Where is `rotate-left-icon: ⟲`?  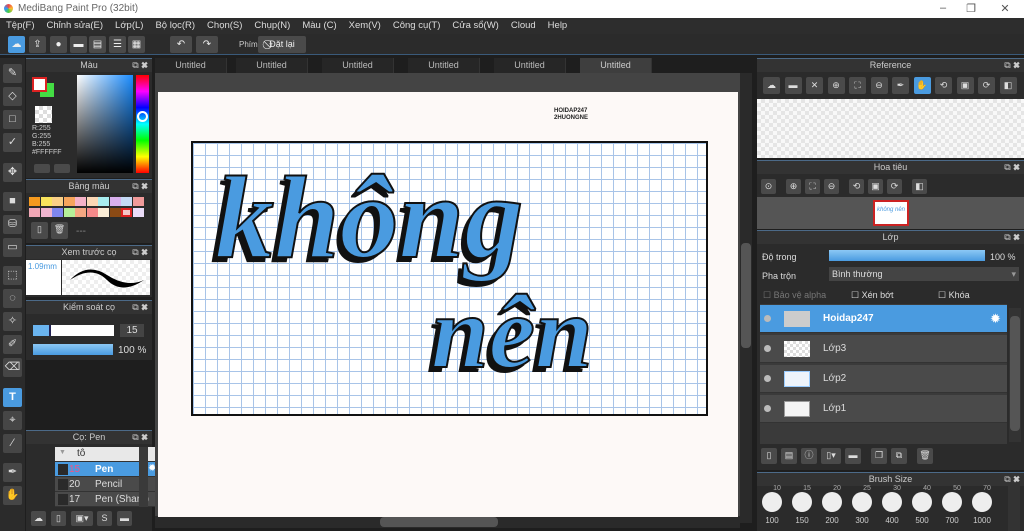
rotate-left-icon: ⟲ is located at coordinates (943, 85).